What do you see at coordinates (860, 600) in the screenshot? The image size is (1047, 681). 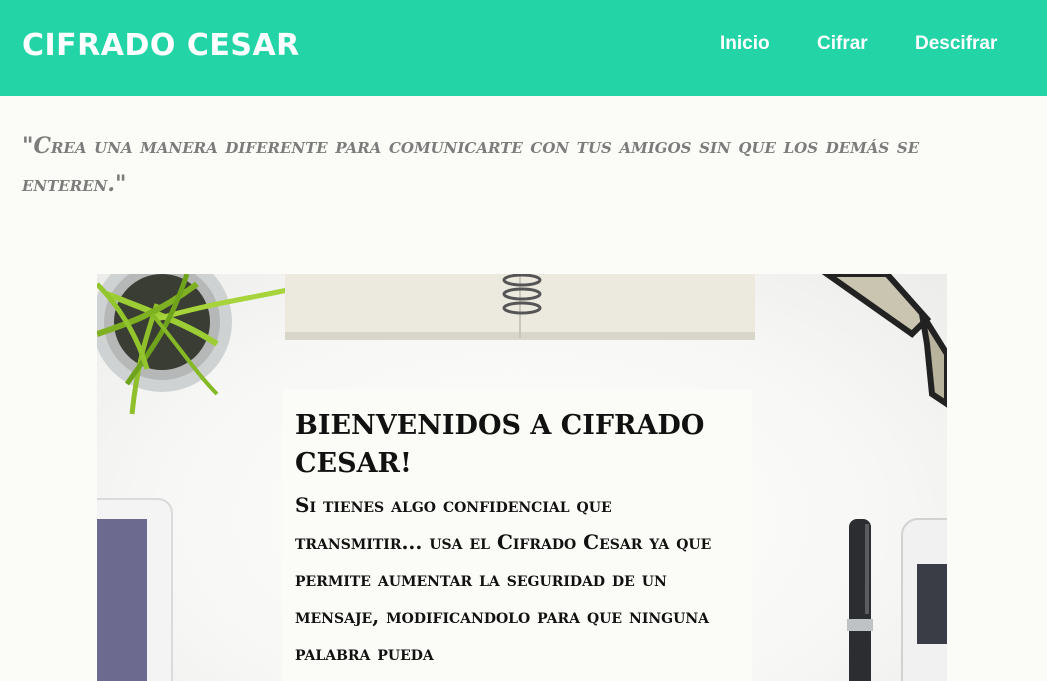 I see `pen-icon` at bounding box center [860, 600].